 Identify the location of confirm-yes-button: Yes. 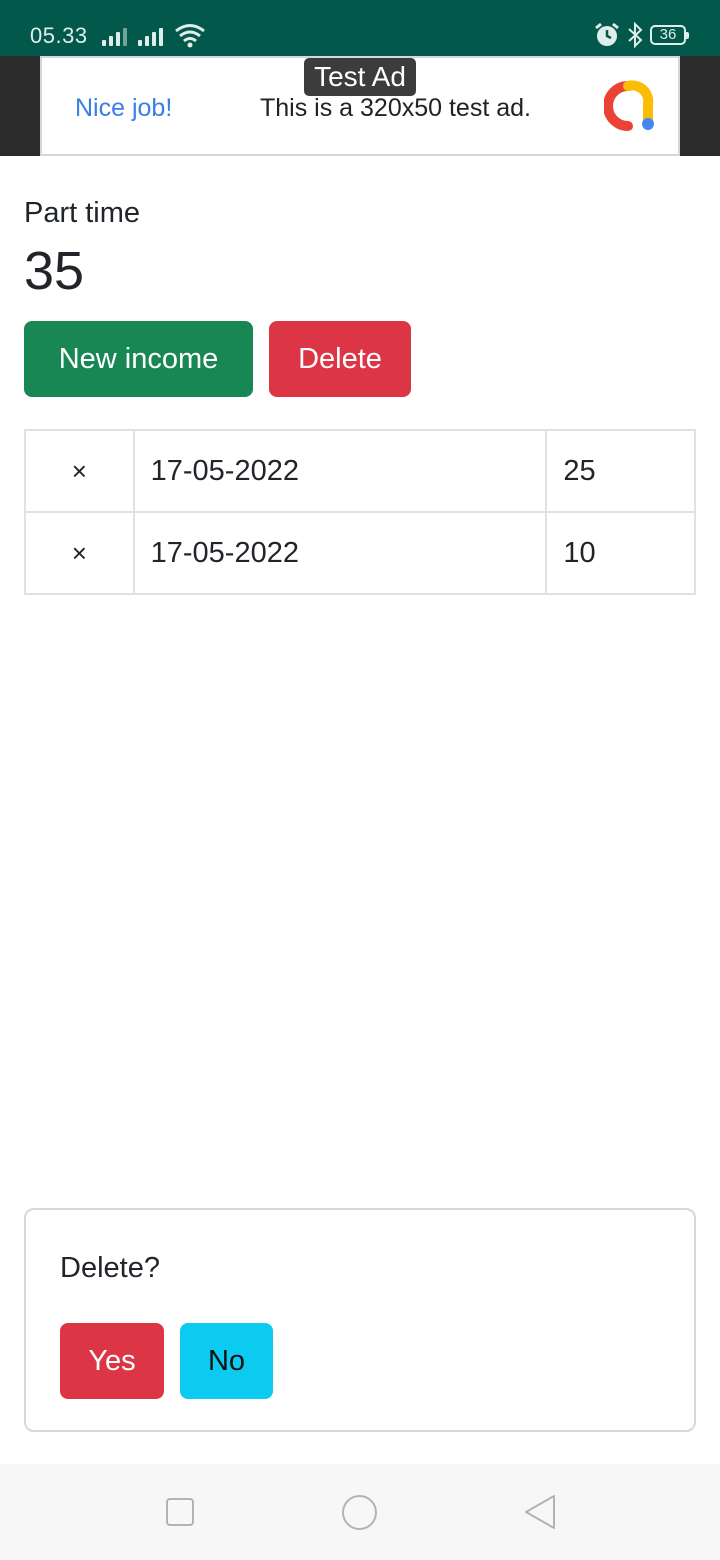
(112, 1361).